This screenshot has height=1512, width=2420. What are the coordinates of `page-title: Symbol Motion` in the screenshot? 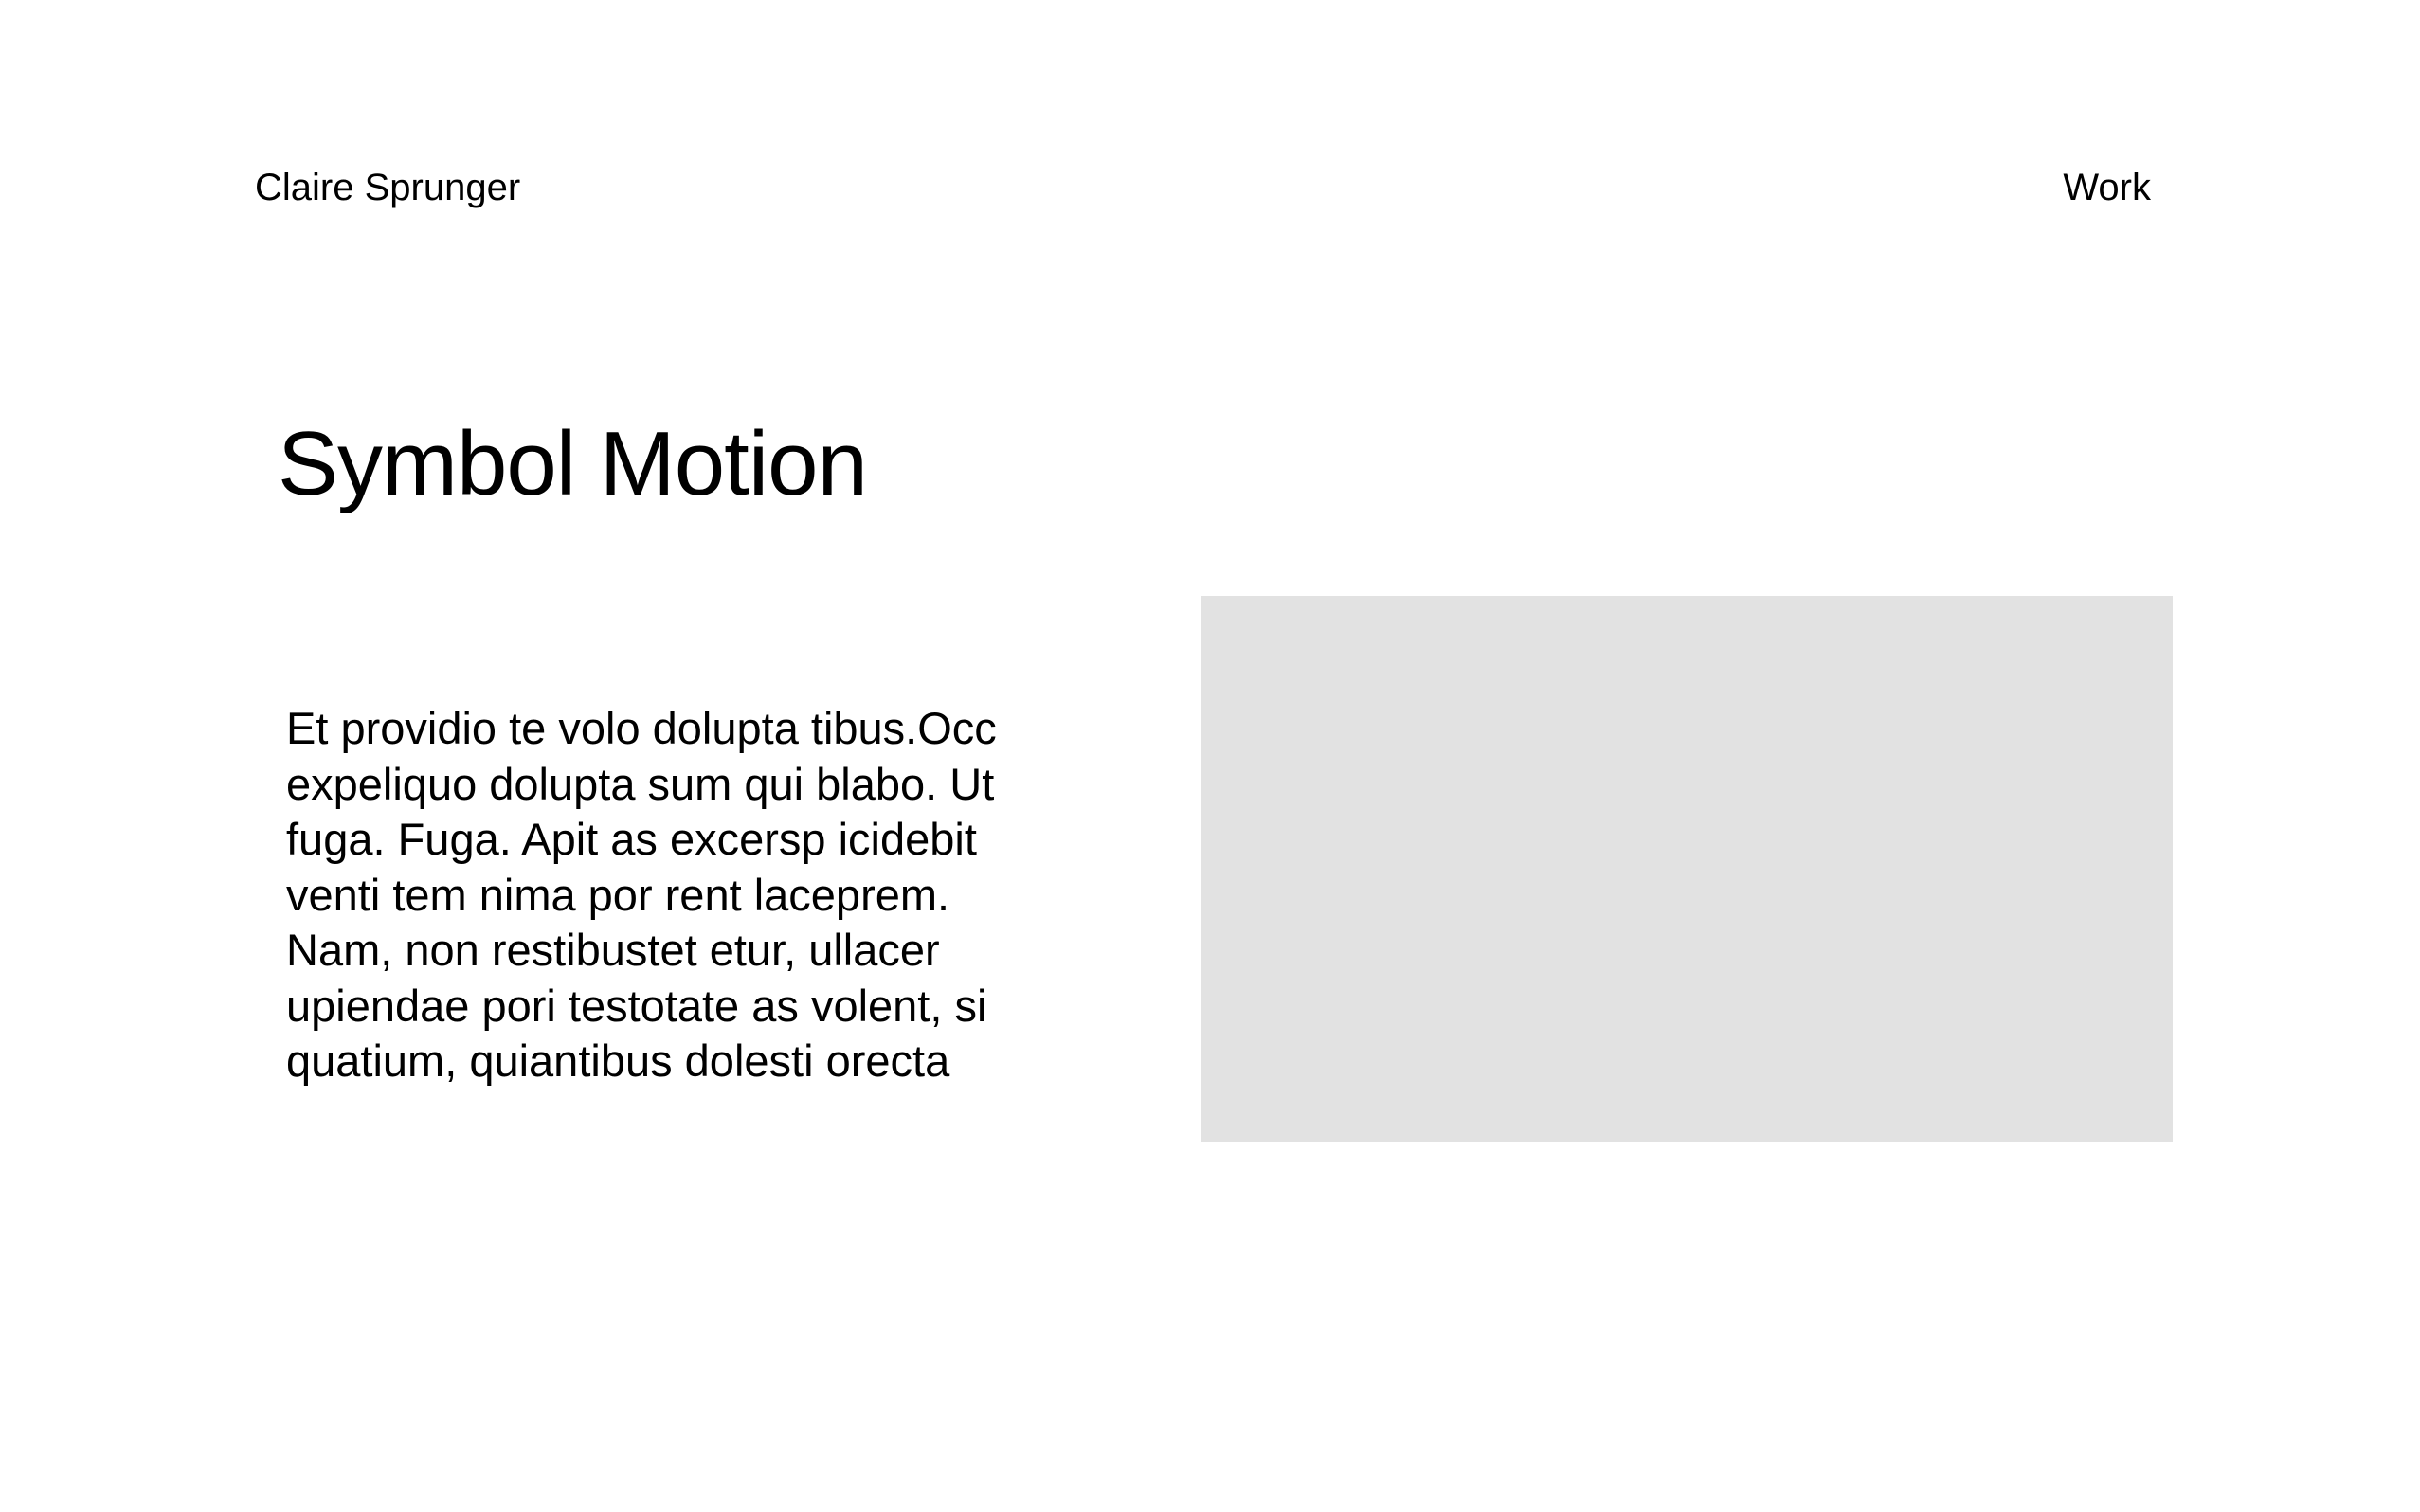 It's located at (573, 463).